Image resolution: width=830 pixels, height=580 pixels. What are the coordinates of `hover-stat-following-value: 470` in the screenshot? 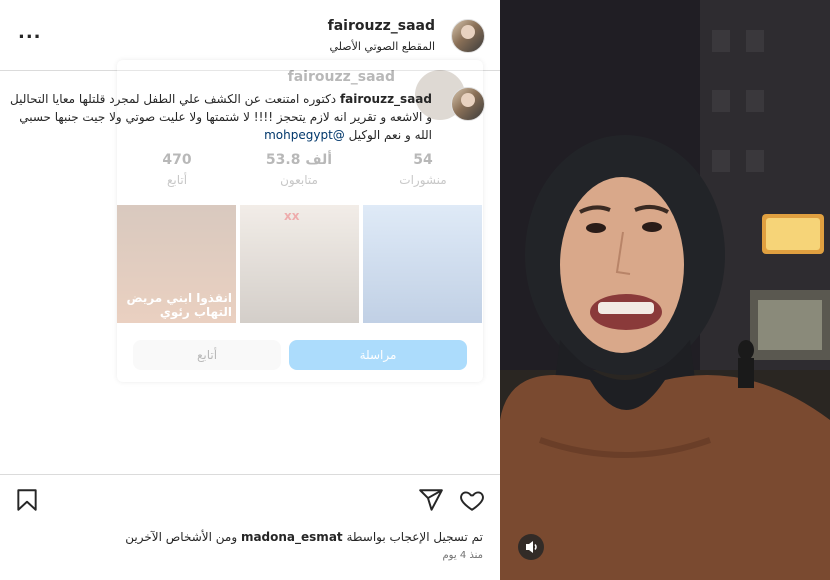 It's located at (177, 160).